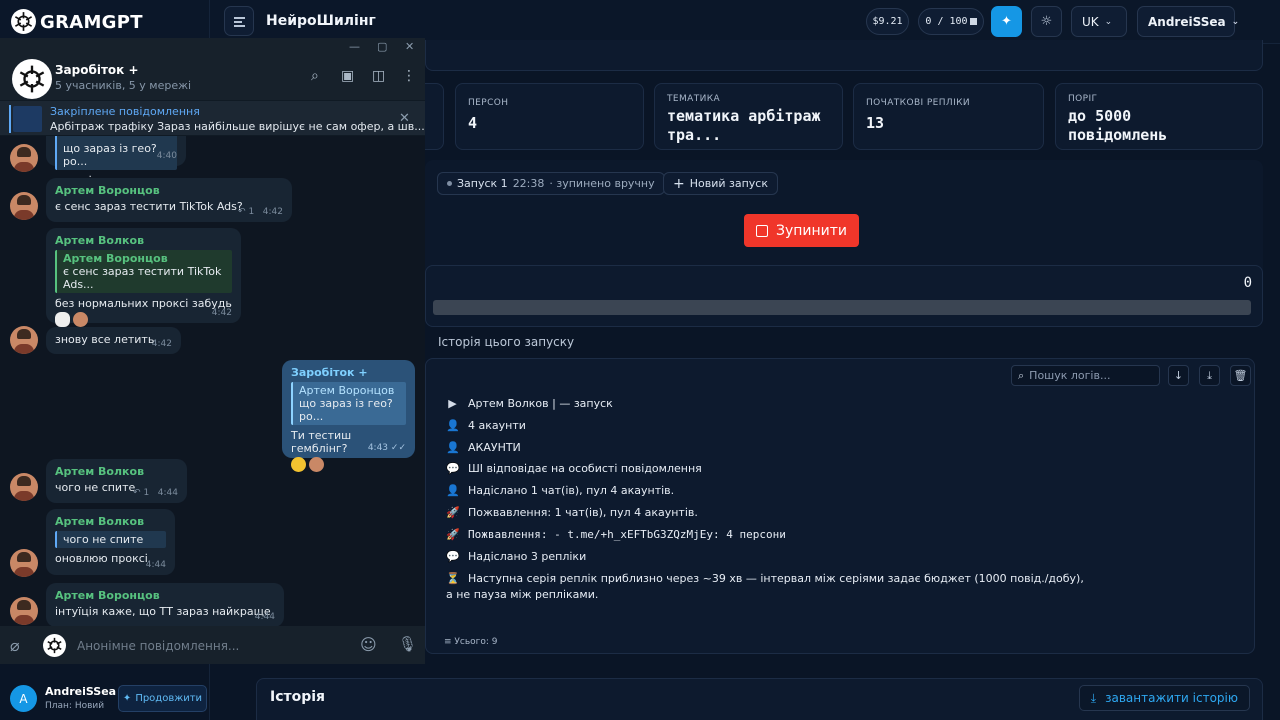 Image resolution: width=1280 pixels, height=720 pixels. Describe the element at coordinates (506, 342) in the screenshot. I see `run-history-label: Історія цього запуску` at that location.